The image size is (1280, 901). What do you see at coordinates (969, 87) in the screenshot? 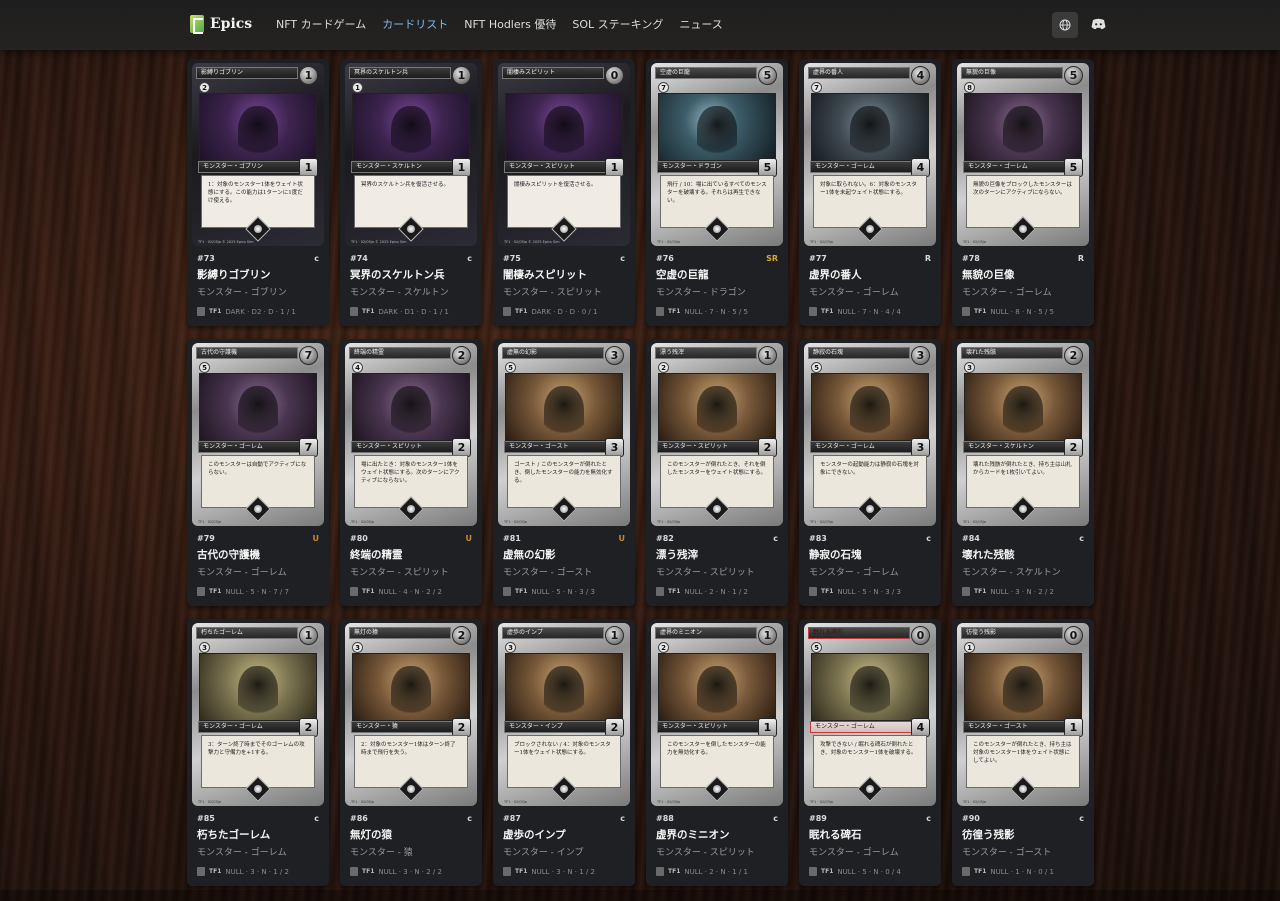
I see `card-level-badge: 8` at bounding box center [969, 87].